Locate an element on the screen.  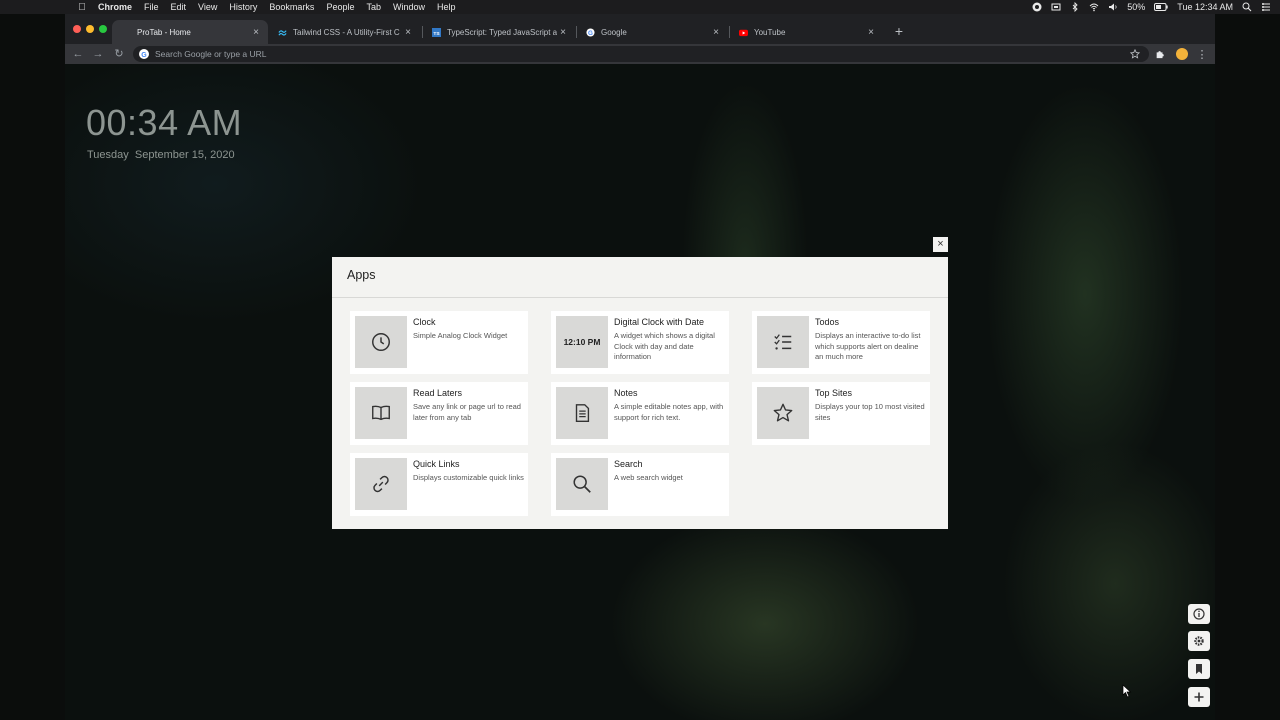
extensions-puzzle-icon is located at coordinates (1160, 54).